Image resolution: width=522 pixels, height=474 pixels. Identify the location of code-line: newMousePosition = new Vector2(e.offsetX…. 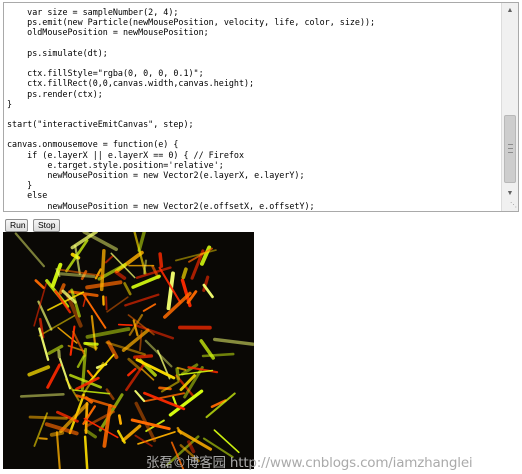
(254, 206).